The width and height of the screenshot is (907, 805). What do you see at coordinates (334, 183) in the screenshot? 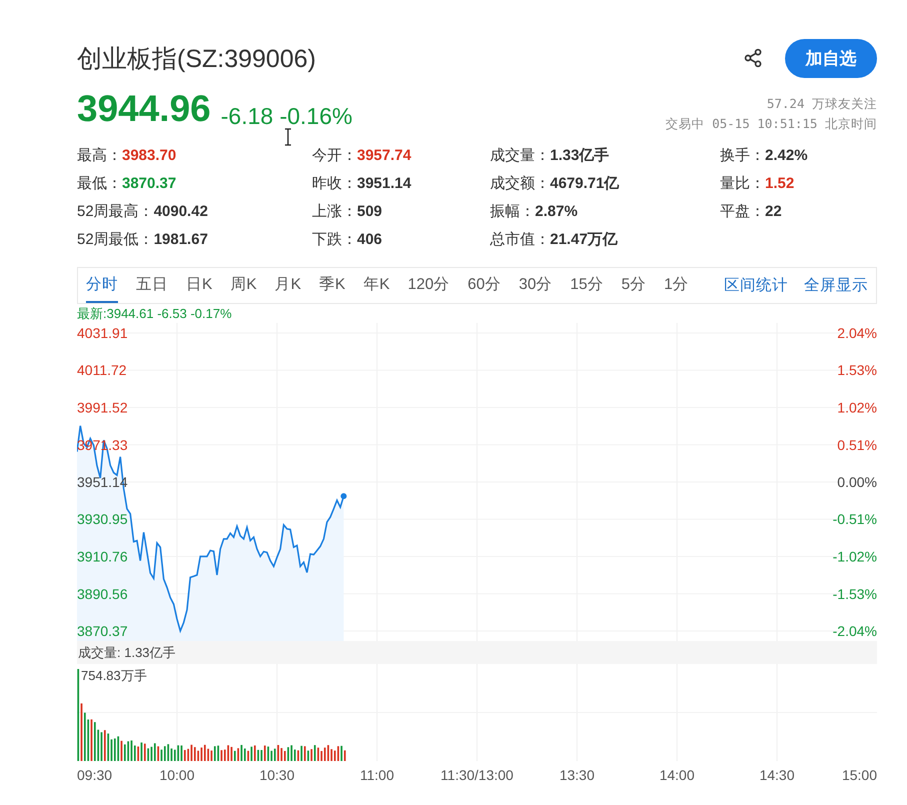
I see `stat-label: 昨收：` at bounding box center [334, 183].